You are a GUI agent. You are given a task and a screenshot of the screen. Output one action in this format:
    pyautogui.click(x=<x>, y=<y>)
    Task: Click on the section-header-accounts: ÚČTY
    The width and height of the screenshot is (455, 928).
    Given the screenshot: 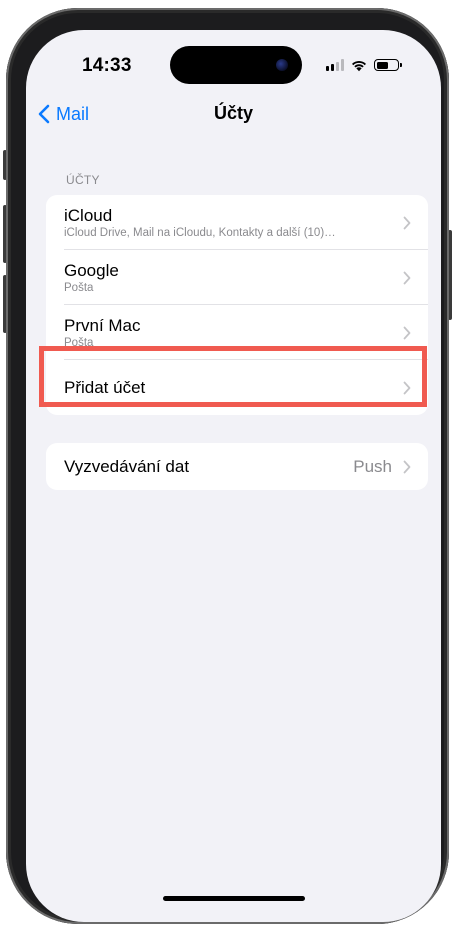 What is the action you would take?
    pyautogui.click(x=83, y=180)
    